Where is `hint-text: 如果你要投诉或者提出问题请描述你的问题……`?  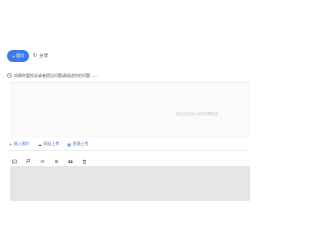 hint-text: 如果你要投诉或者提出问题请描述你的问题…… is located at coordinates (56, 75).